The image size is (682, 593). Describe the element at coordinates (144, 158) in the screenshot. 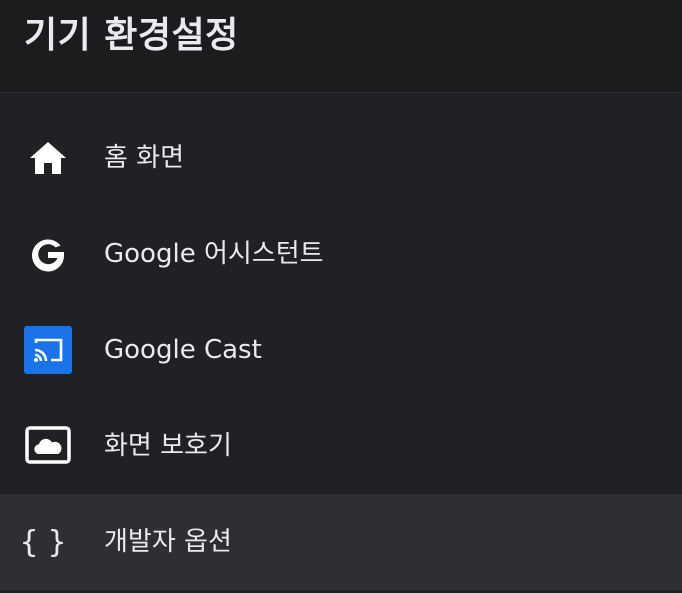

I see `menu-item-label: 홈 화면` at that location.